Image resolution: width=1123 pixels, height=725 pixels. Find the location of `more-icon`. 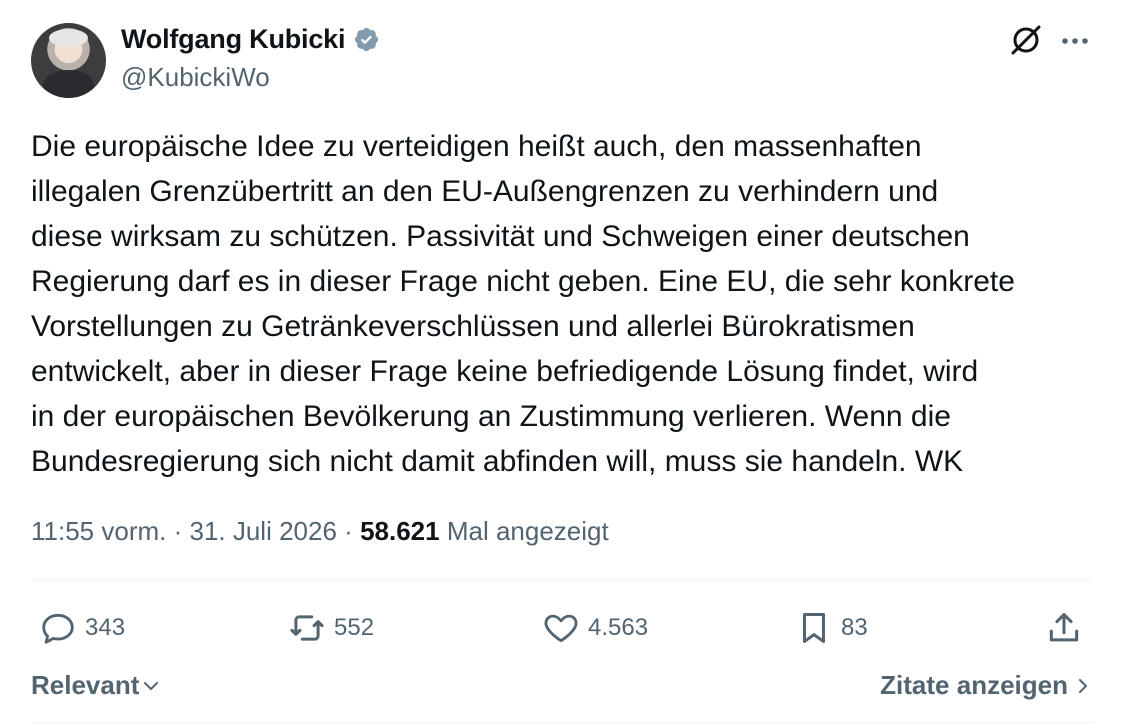

more-icon is located at coordinates (1075, 41).